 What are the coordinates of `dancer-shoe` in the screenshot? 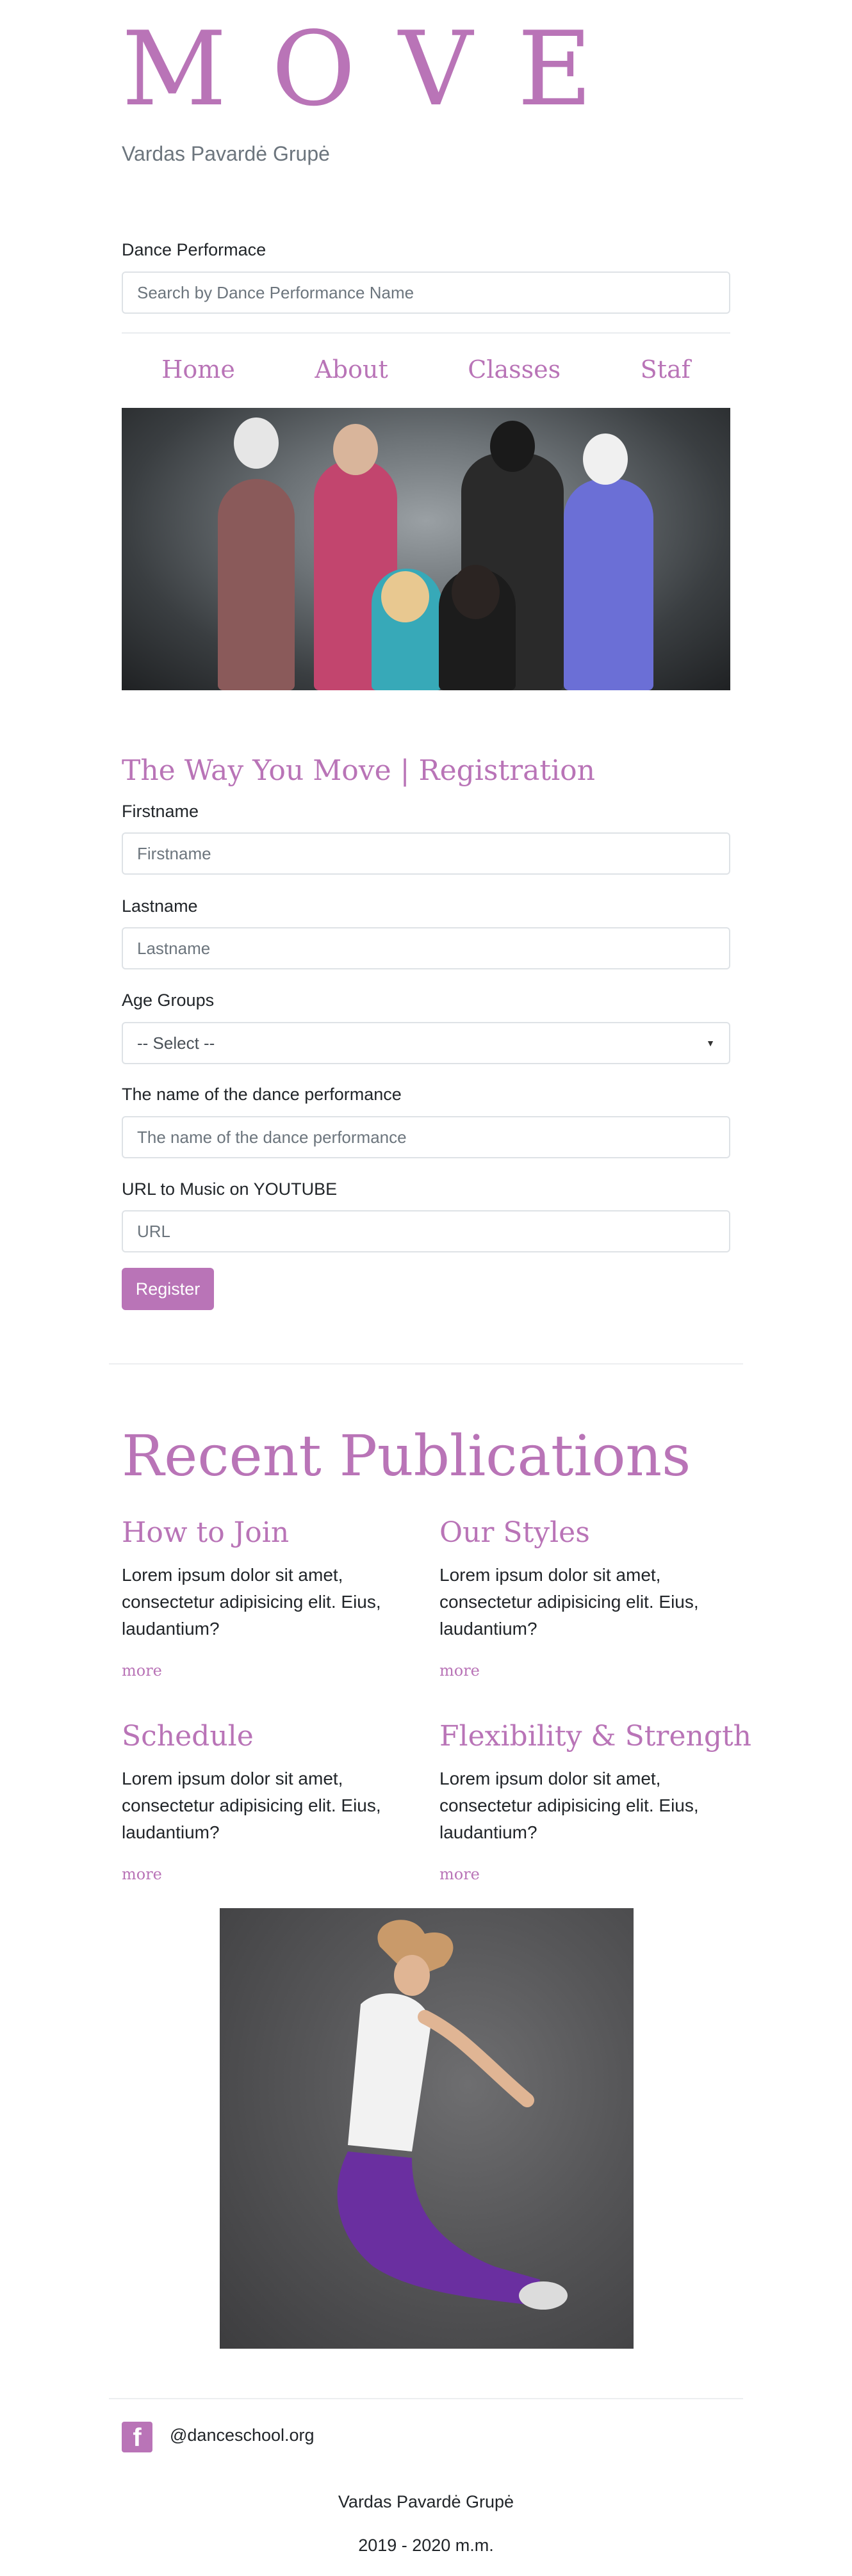 It's located at (543, 2295).